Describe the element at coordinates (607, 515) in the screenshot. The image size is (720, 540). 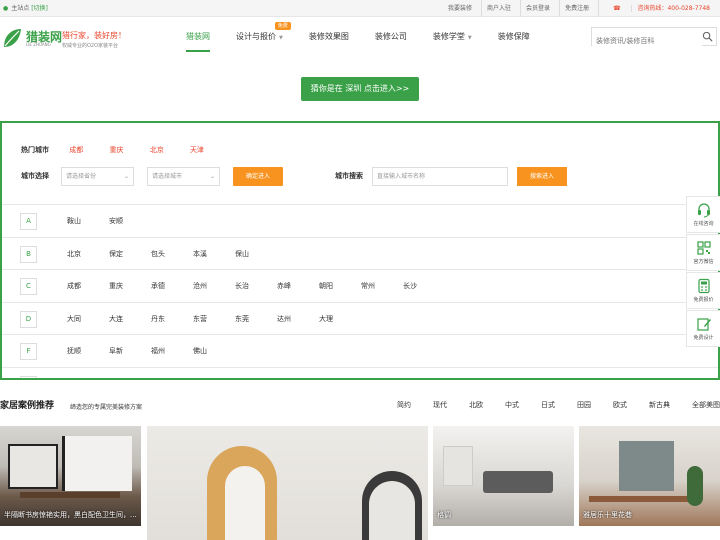
I see `case-caption: 雅居乐十里花巷` at that location.